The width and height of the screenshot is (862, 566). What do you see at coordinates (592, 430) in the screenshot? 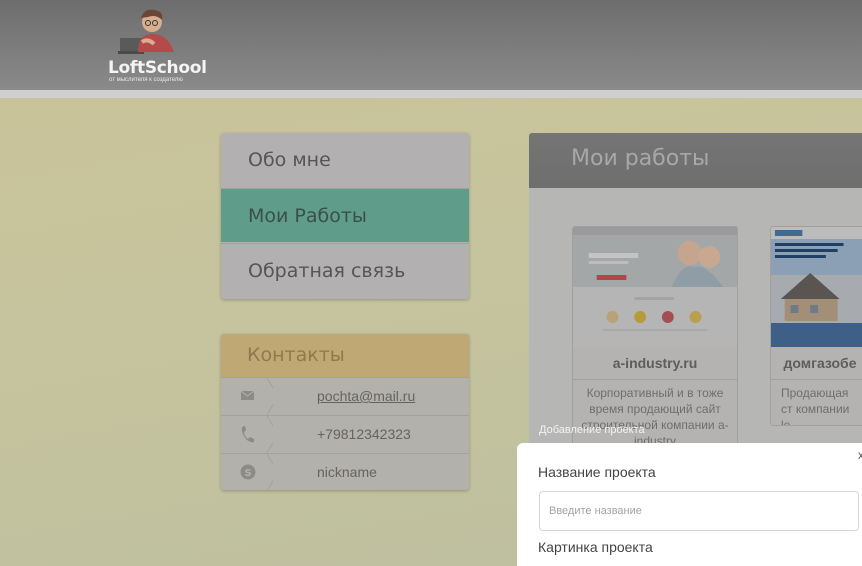
I see `modal-caption: Добавление проекта` at bounding box center [592, 430].